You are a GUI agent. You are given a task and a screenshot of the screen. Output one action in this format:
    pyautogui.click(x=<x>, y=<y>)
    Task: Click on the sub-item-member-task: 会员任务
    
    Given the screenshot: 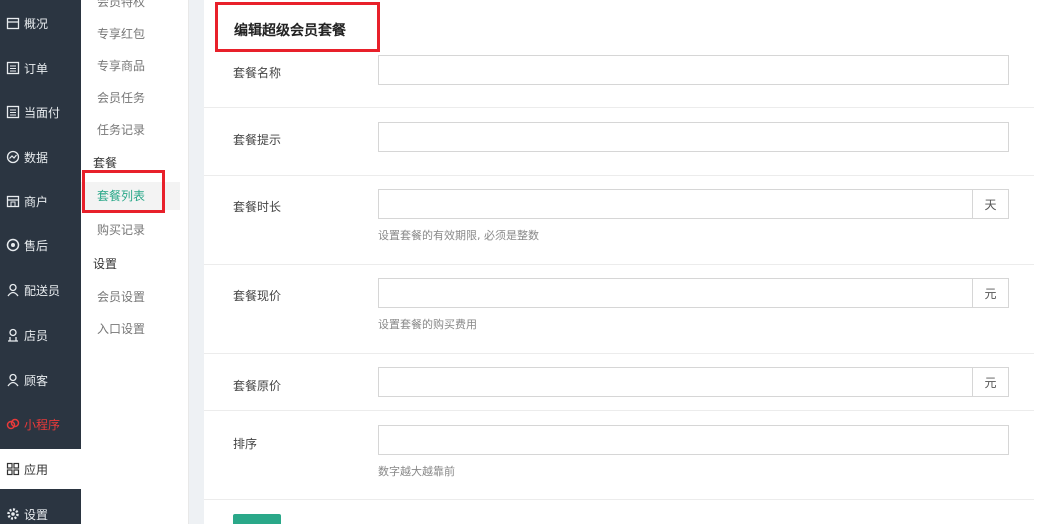 What is the action you would take?
    pyautogui.click(x=121, y=97)
    